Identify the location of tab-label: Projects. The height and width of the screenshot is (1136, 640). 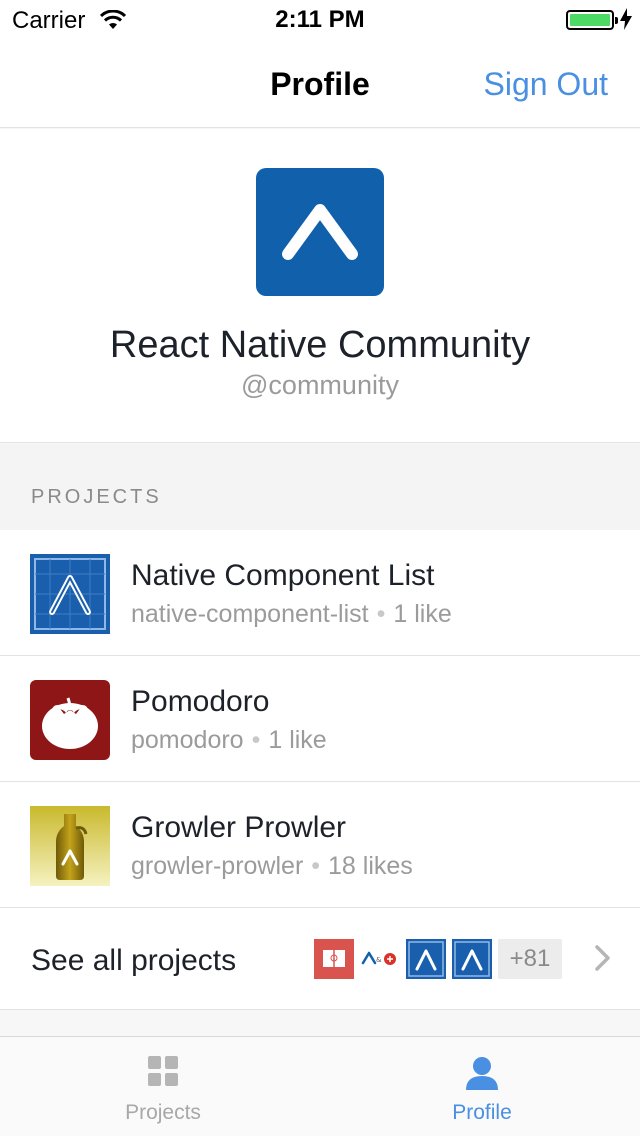
(163, 1112).